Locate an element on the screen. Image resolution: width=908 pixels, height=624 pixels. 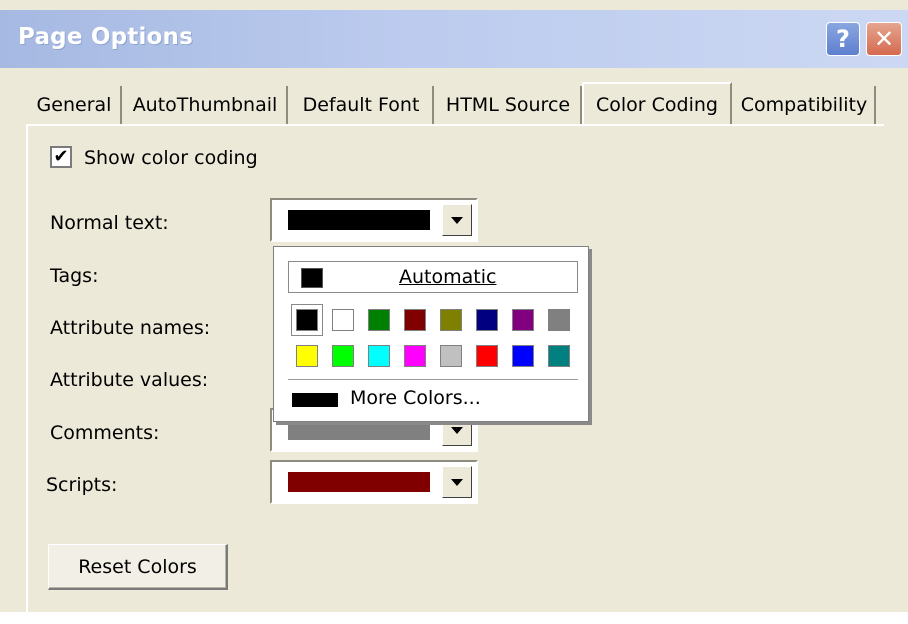
comments-label: Comments: is located at coordinates (105, 433).